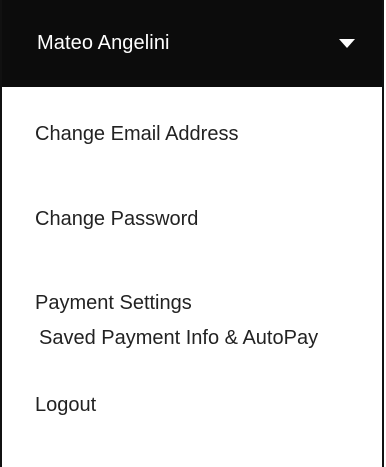 This screenshot has height=467, width=386. What do you see at coordinates (178, 338) in the screenshot?
I see `menu-item-payment-settings-description: Saved Payment Info & AutoPay` at bounding box center [178, 338].